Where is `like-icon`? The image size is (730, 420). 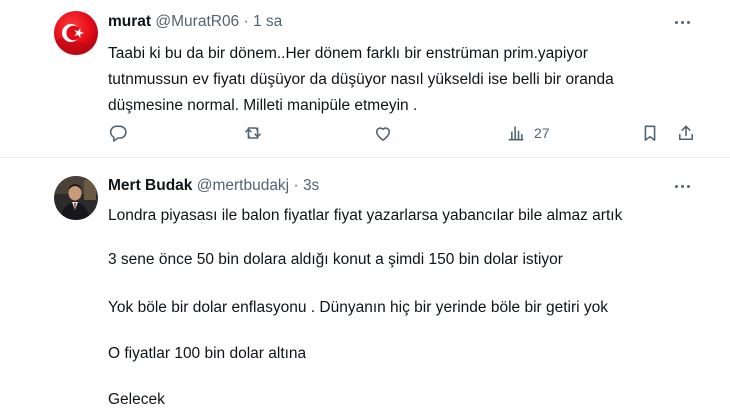
like-icon is located at coordinates (383, 134).